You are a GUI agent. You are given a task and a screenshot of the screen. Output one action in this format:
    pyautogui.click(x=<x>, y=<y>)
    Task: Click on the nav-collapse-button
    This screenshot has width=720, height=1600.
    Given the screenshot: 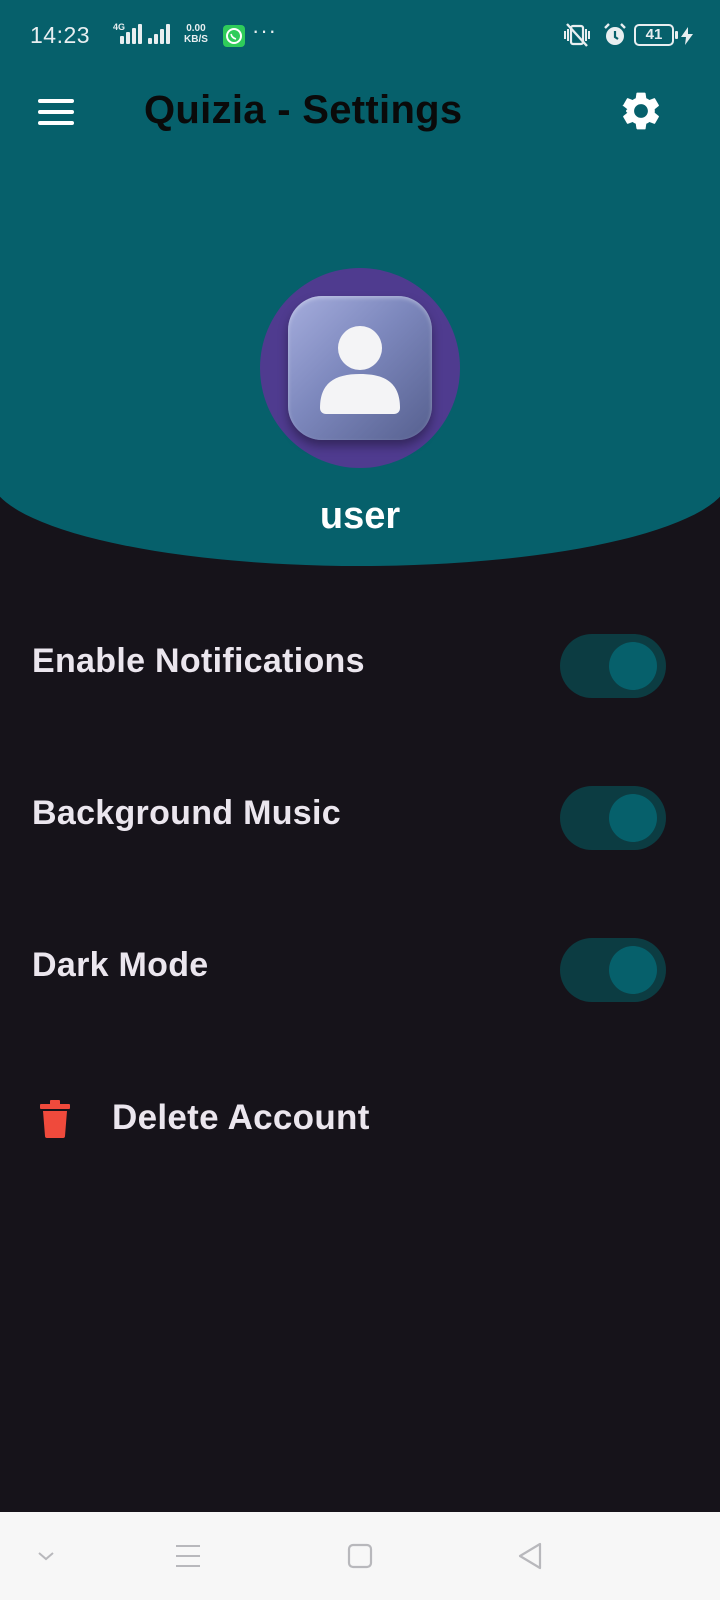 What is the action you would take?
    pyautogui.click(x=46, y=1556)
    